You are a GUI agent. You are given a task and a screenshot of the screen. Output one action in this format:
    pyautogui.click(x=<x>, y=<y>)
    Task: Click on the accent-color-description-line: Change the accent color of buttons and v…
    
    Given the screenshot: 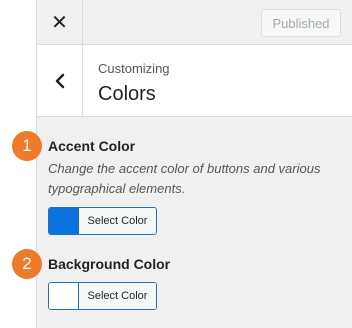 What is the action you would take?
    pyautogui.click(x=184, y=168)
    